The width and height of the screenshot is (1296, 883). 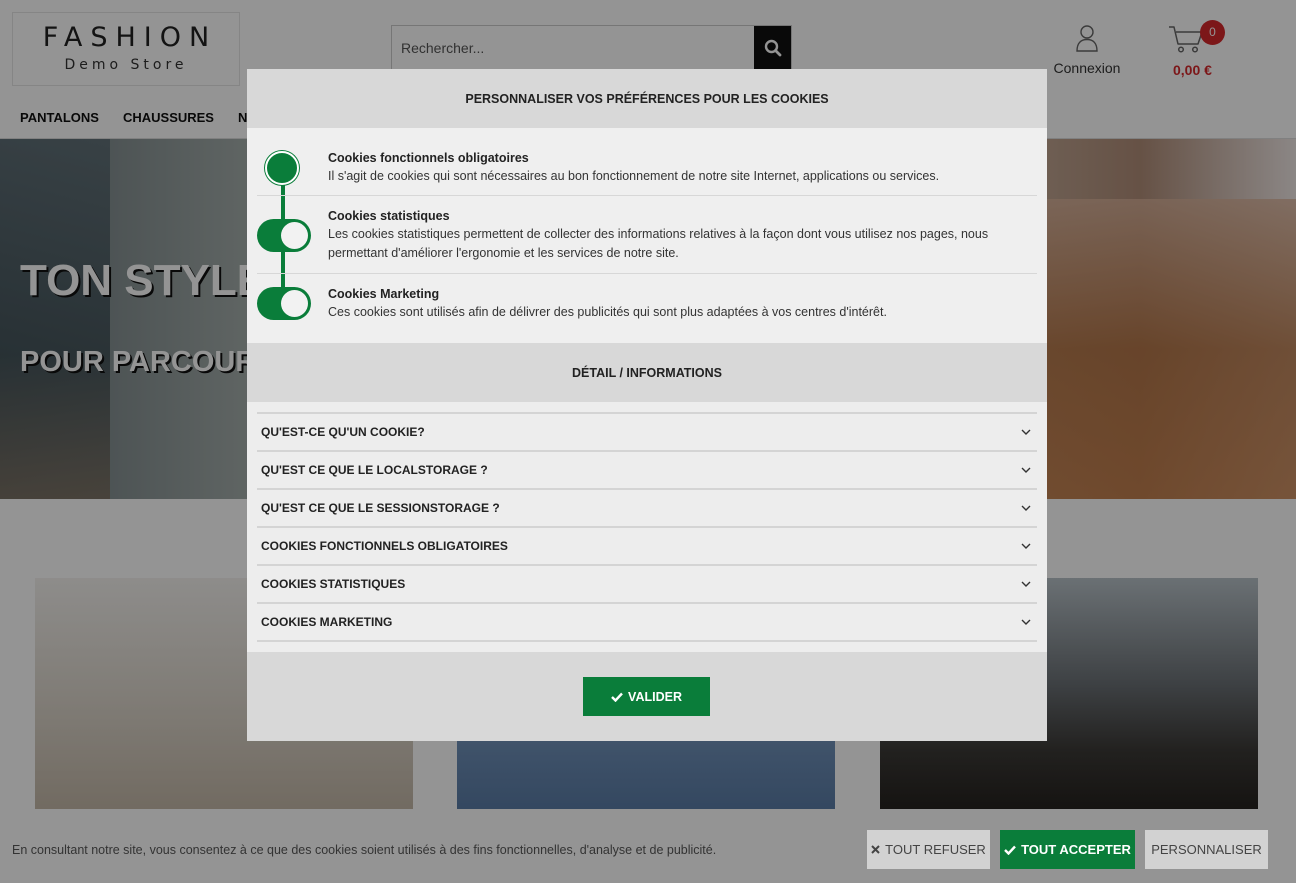 What do you see at coordinates (935, 849) in the screenshot?
I see `refuse-all-label: TOUT REFUSER` at bounding box center [935, 849].